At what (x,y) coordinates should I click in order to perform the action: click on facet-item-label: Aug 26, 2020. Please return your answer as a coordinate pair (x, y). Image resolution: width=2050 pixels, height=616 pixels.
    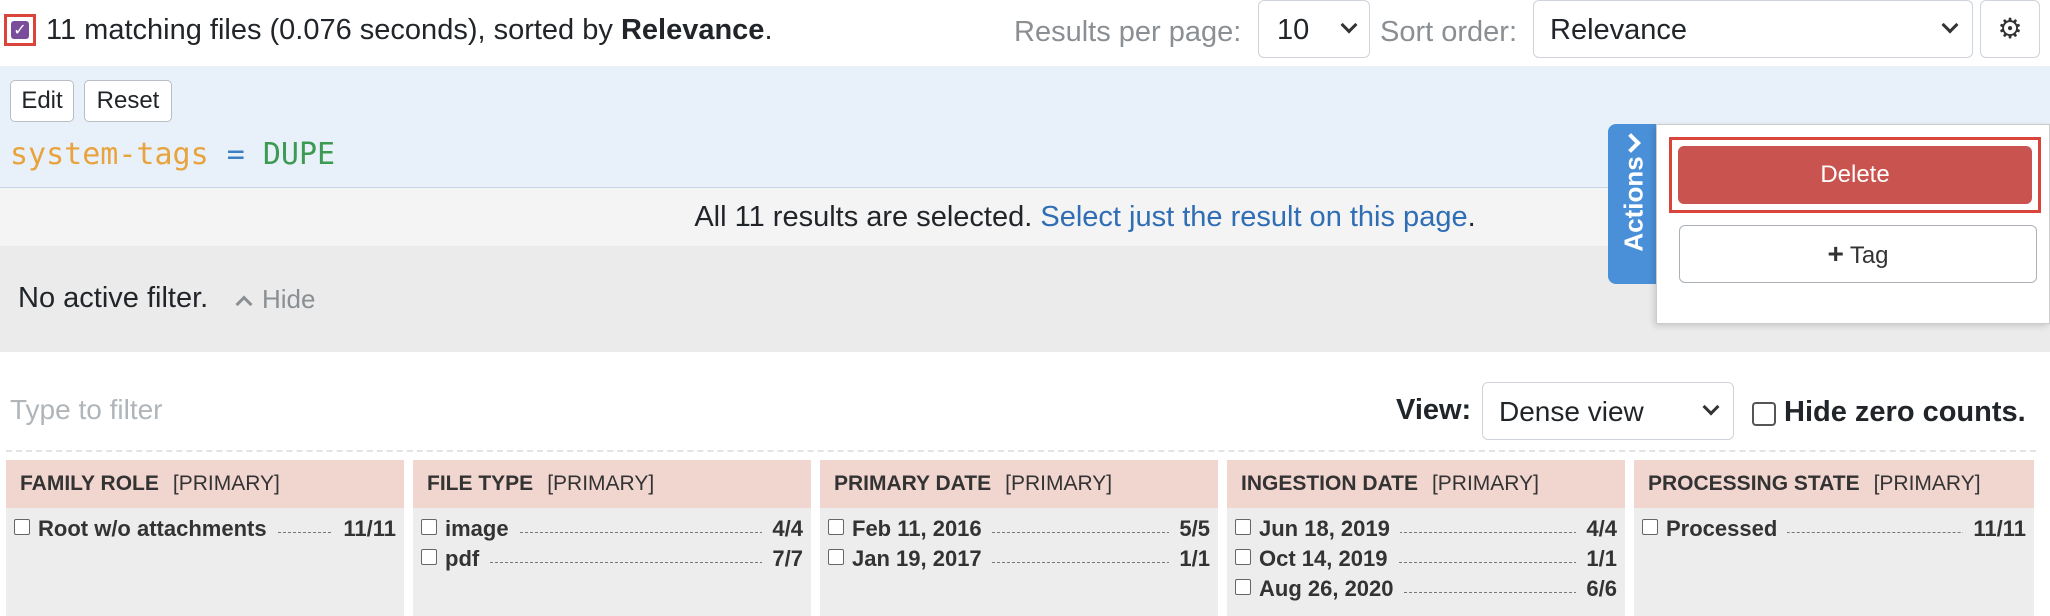
    Looking at the image, I should click on (1331, 589).